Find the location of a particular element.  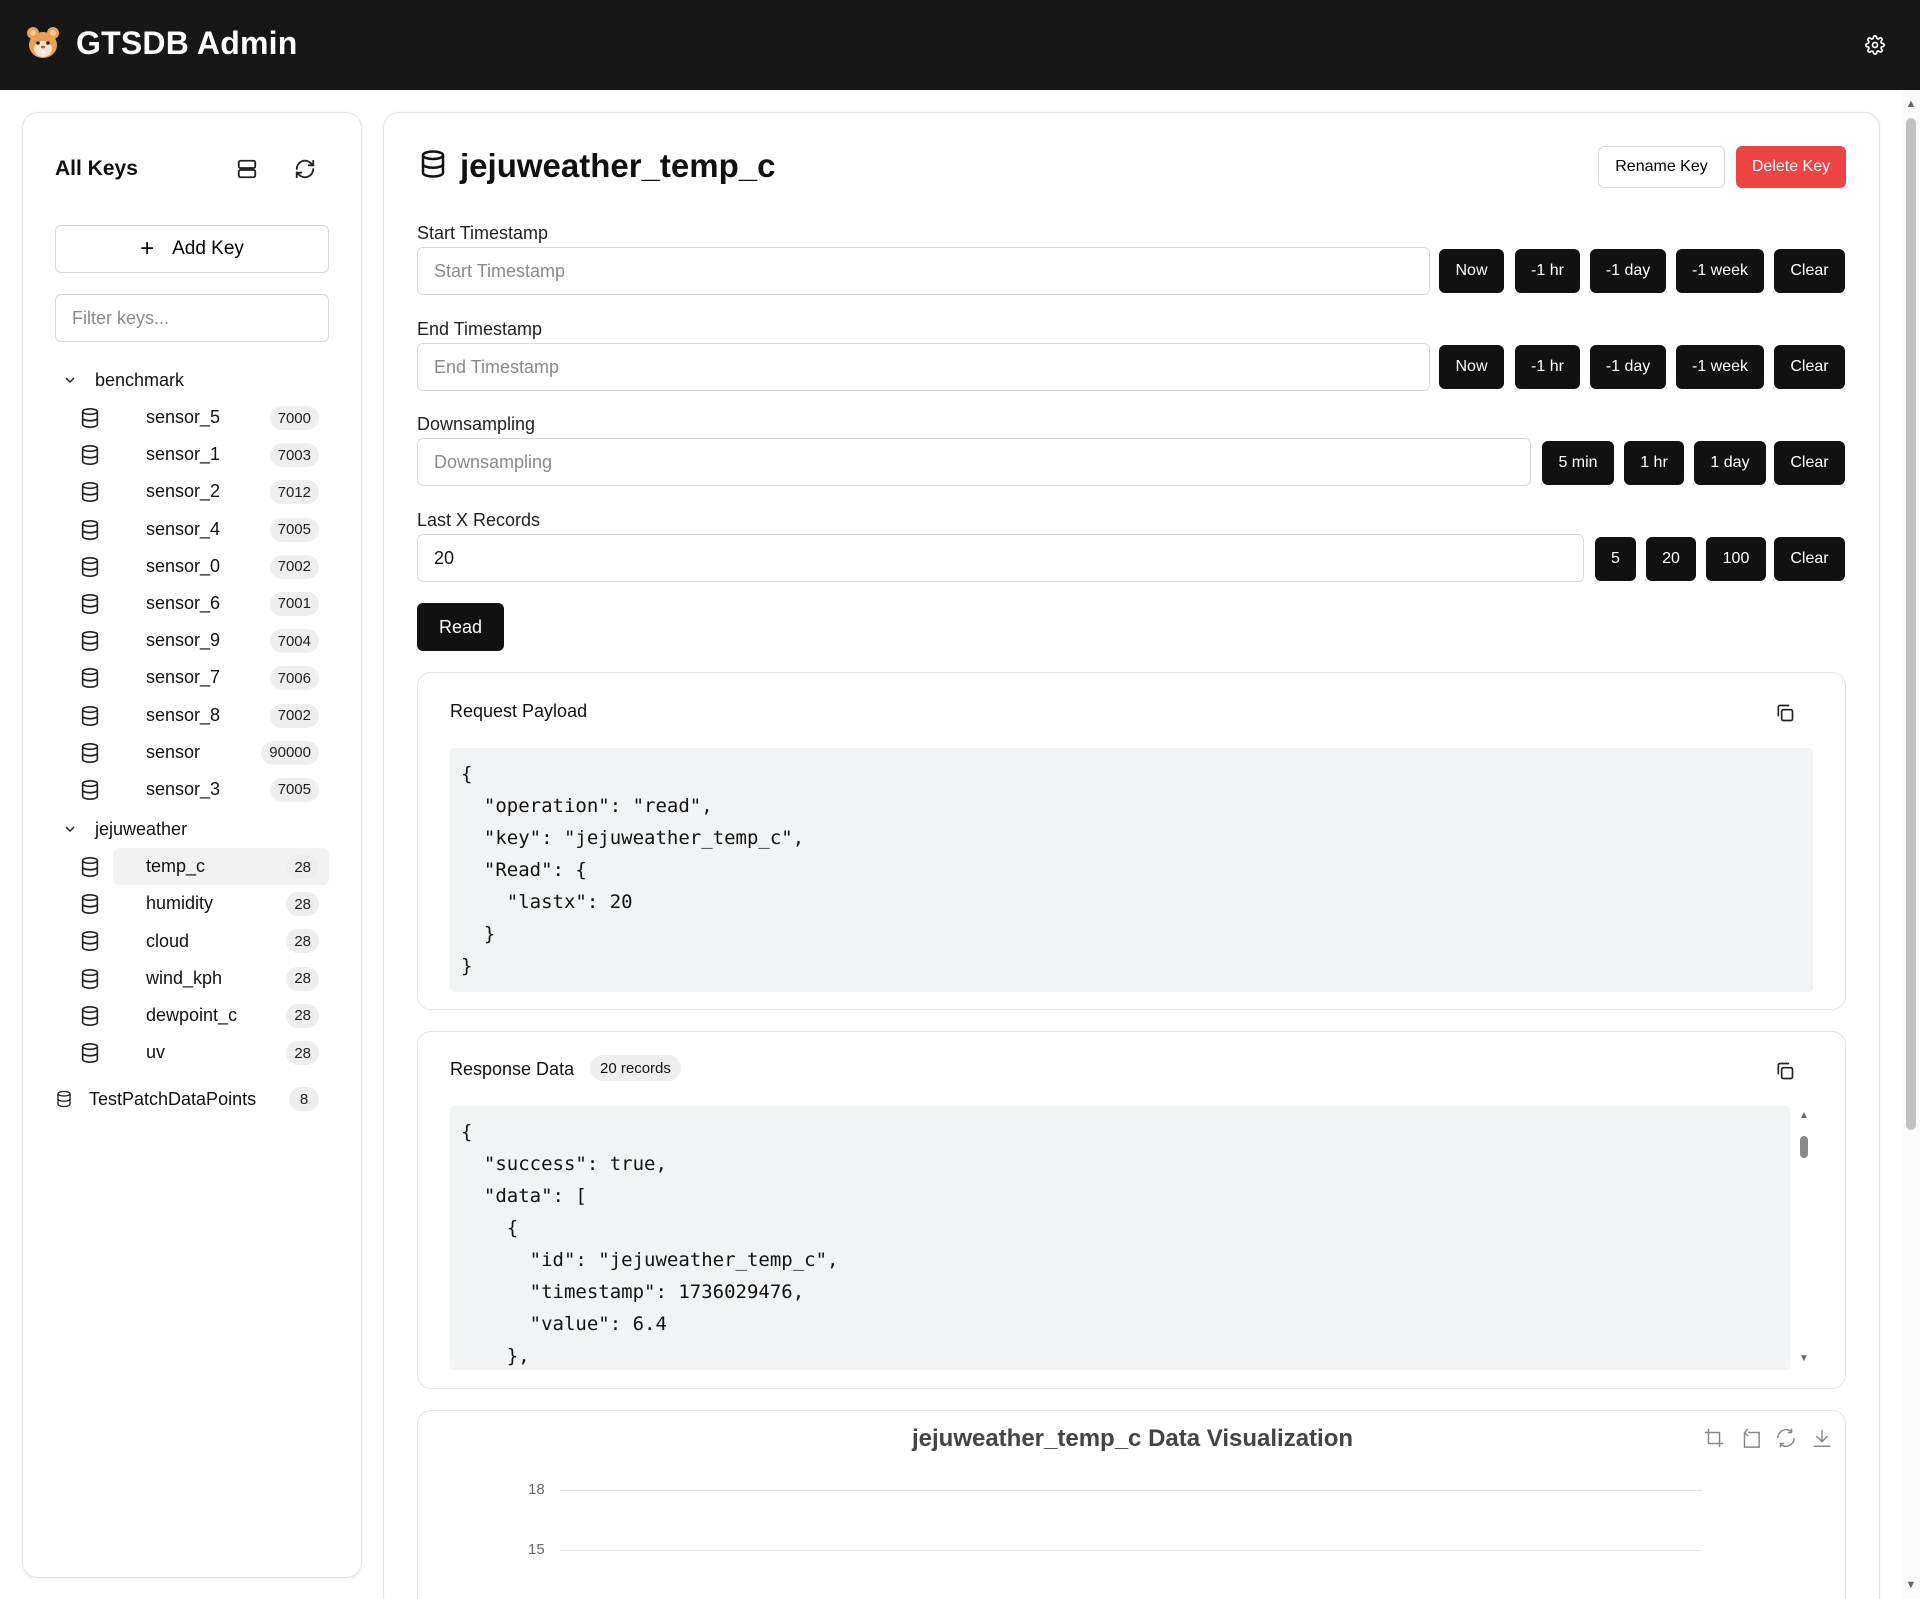

key-item-sensor_3: sensor_3 7005 is located at coordinates (205, 789).